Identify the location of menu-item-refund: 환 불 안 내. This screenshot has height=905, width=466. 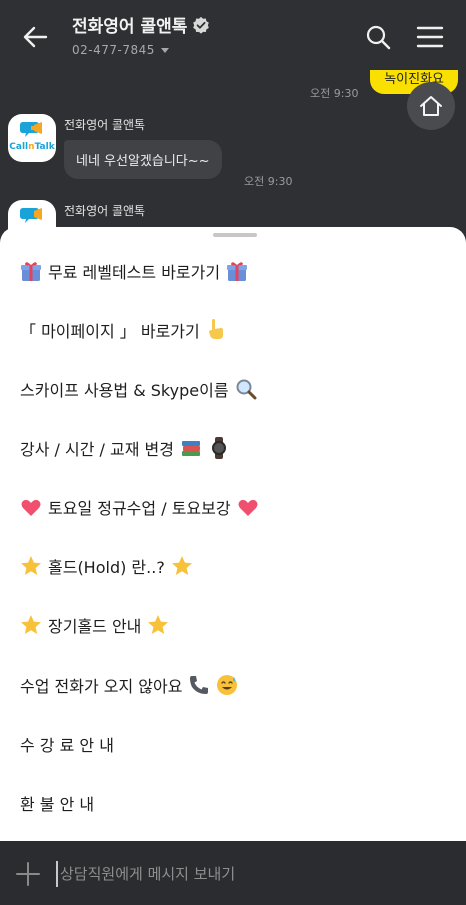
(57, 803).